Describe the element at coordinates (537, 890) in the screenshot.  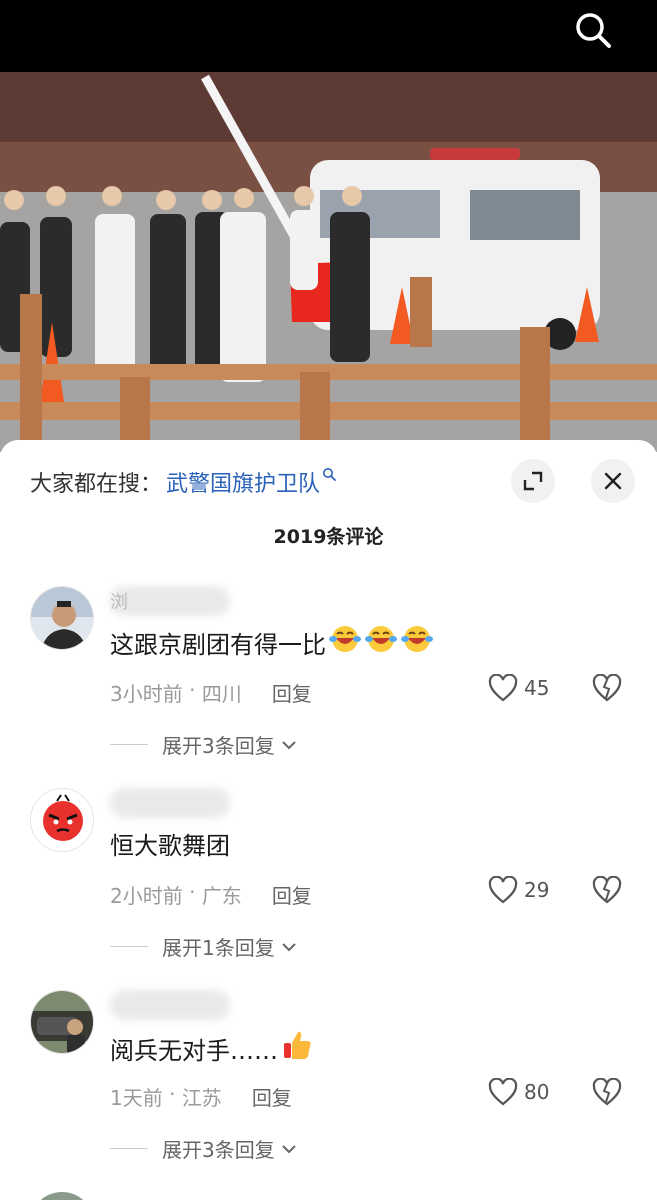
I see `like-count: 29` at that location.